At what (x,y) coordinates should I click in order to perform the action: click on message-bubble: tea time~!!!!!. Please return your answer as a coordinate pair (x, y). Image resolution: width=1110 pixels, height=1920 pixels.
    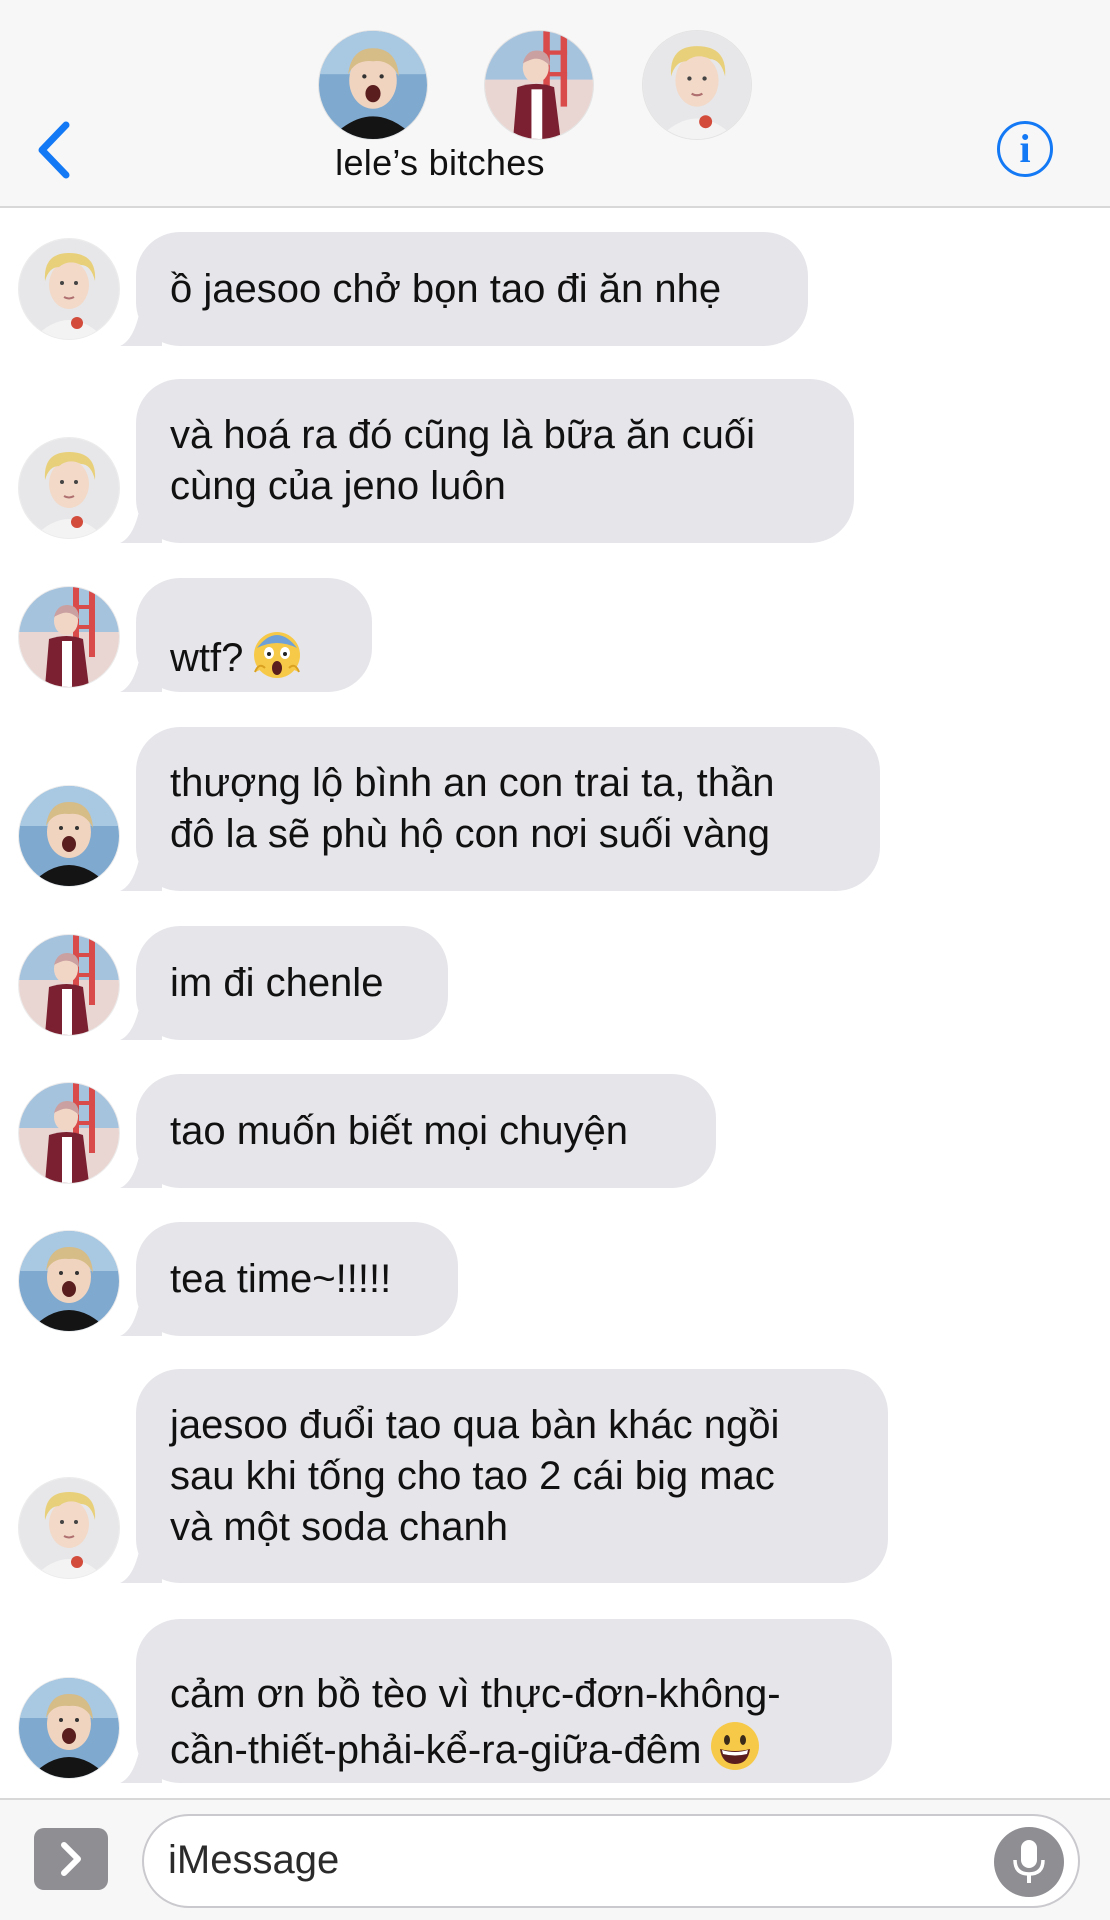
    Looking at the image, I should click on (297, 1279).